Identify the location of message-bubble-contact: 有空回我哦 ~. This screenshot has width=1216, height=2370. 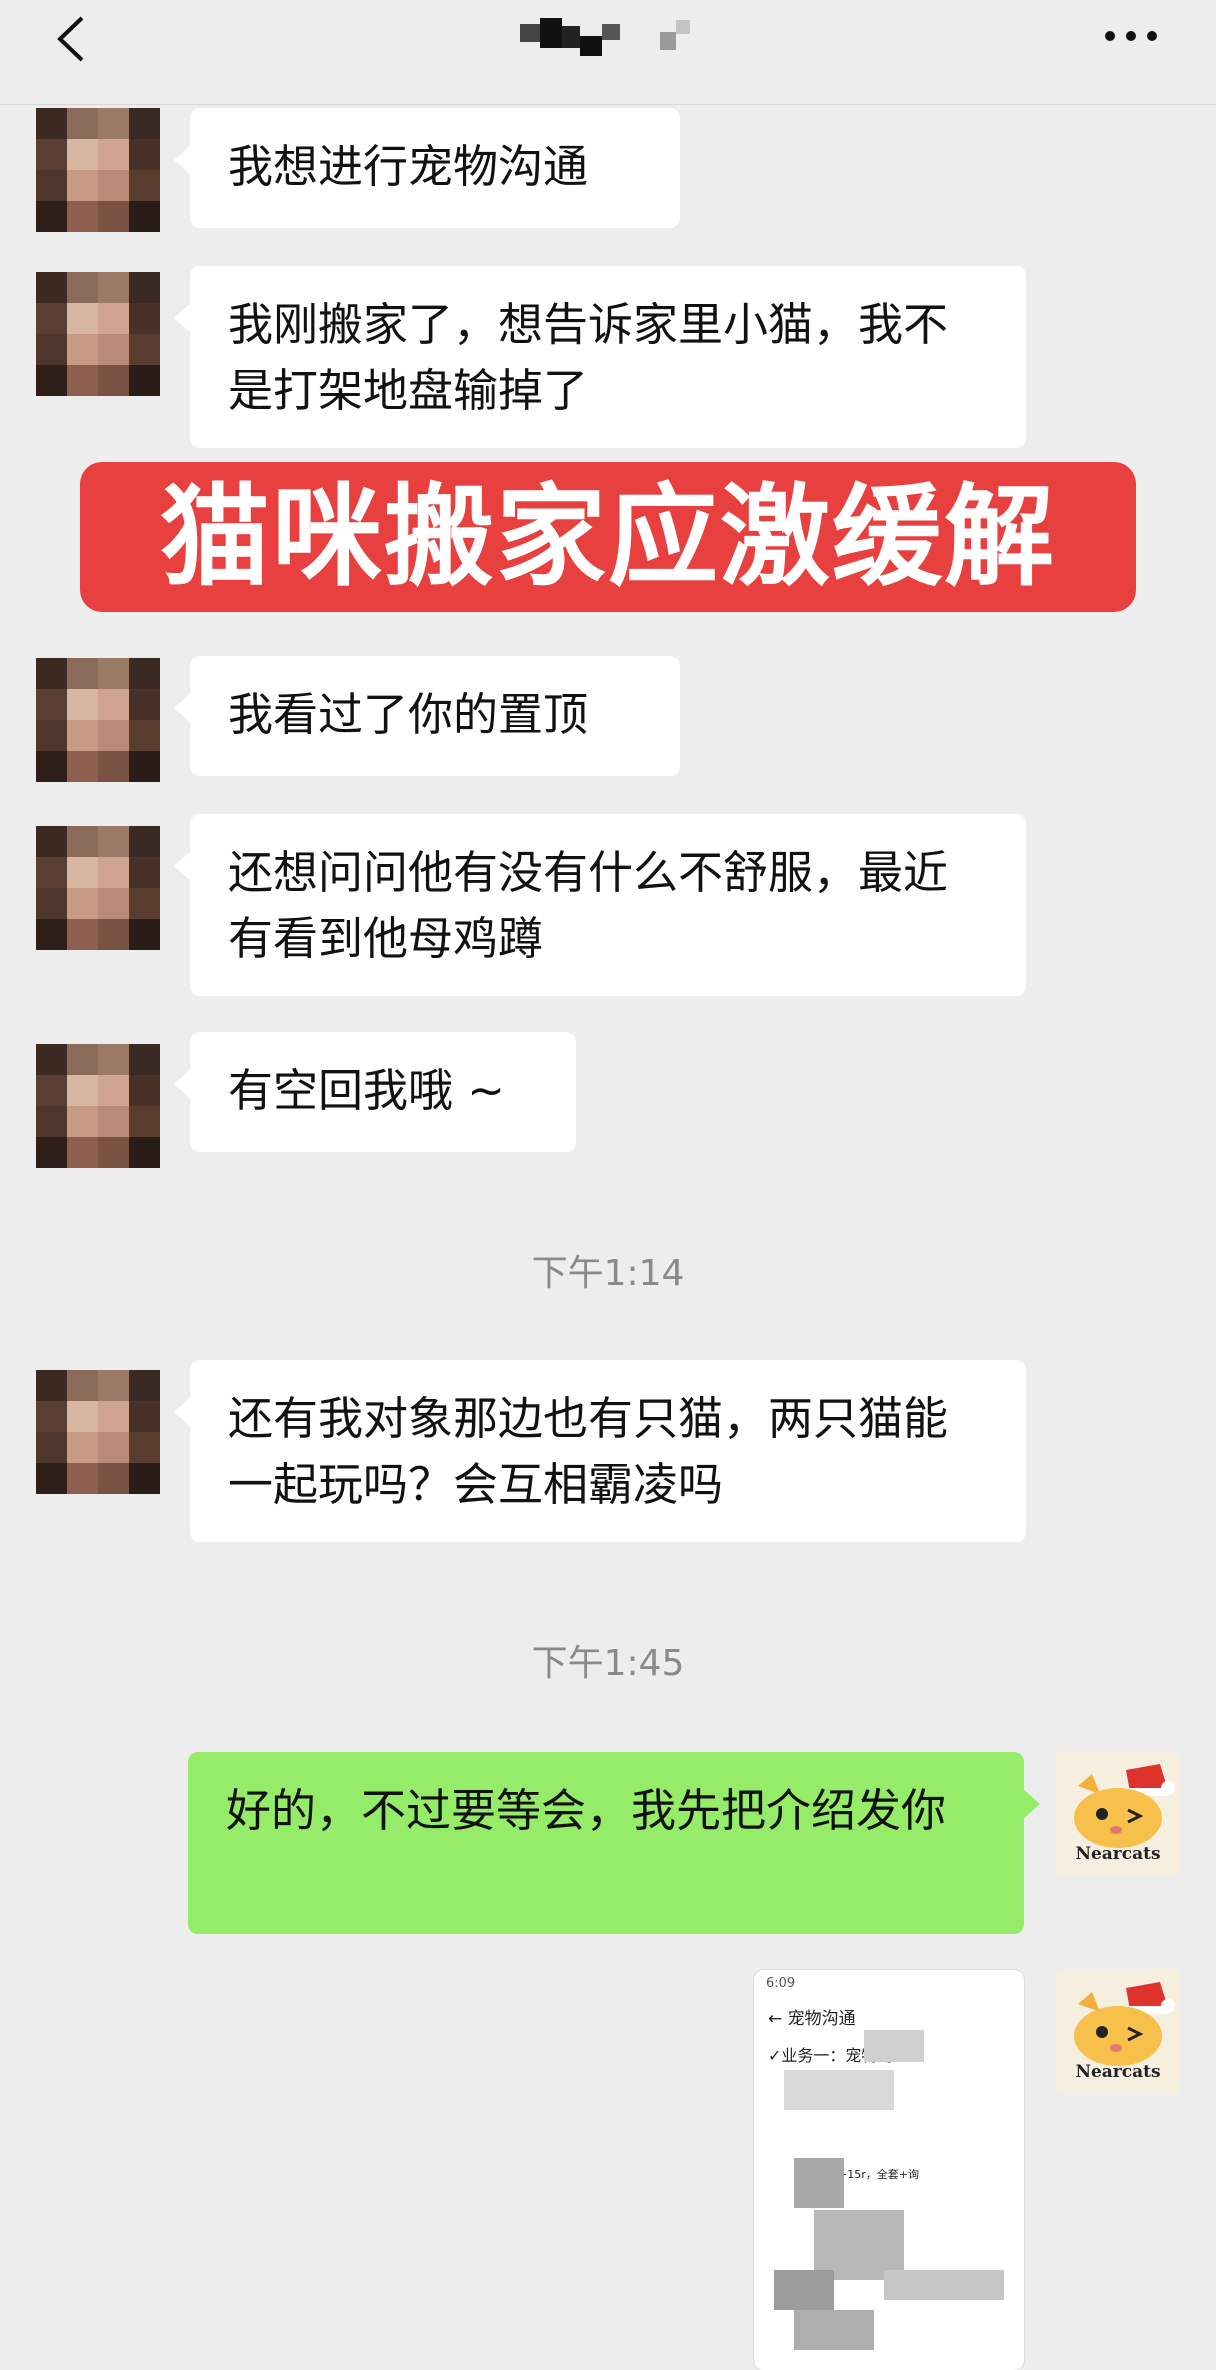
(375, 1092).